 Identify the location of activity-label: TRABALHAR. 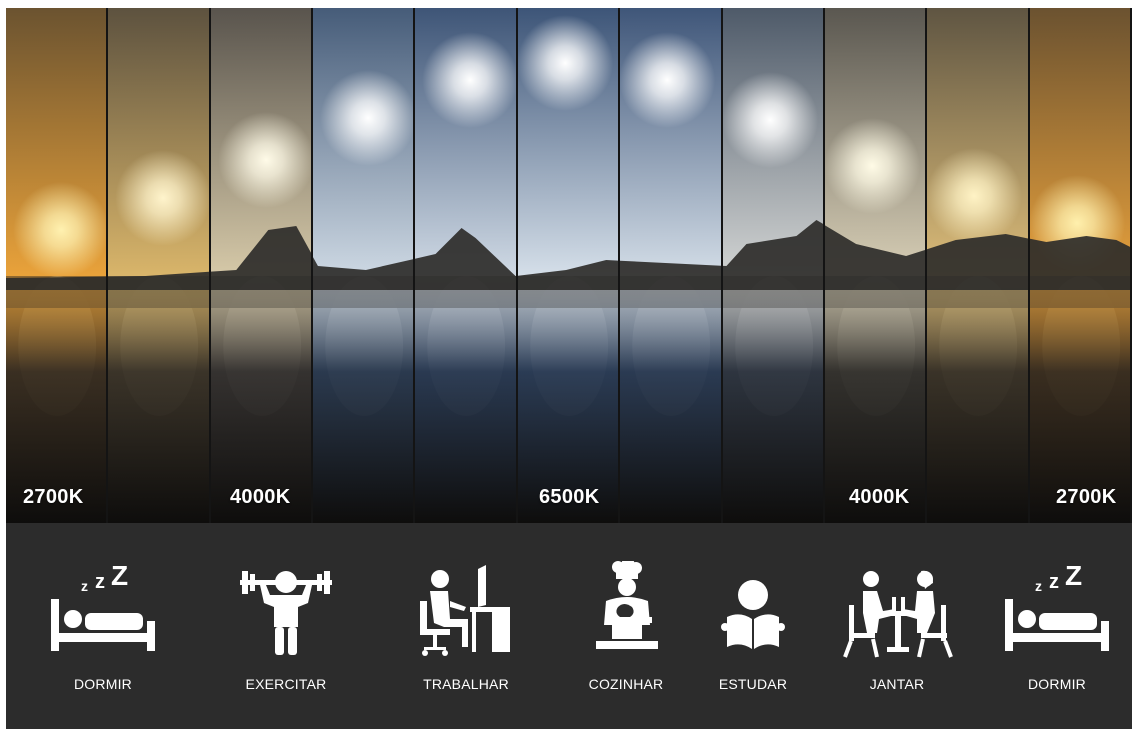
(466, 684).